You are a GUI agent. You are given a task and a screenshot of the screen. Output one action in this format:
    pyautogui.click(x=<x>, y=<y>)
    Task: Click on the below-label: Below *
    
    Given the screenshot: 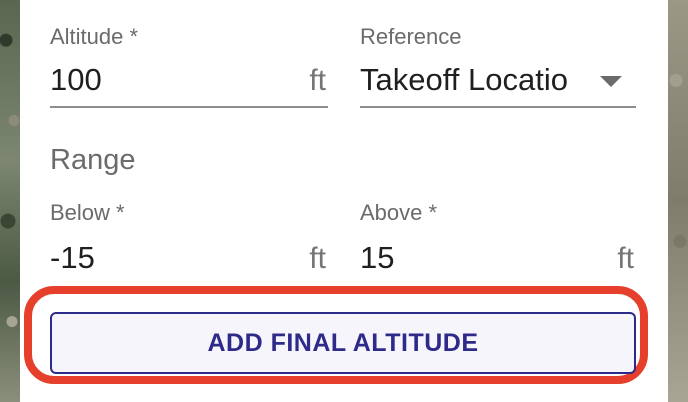 What is the action you would take?
    pyautogui.click(x=87, y=212)
    